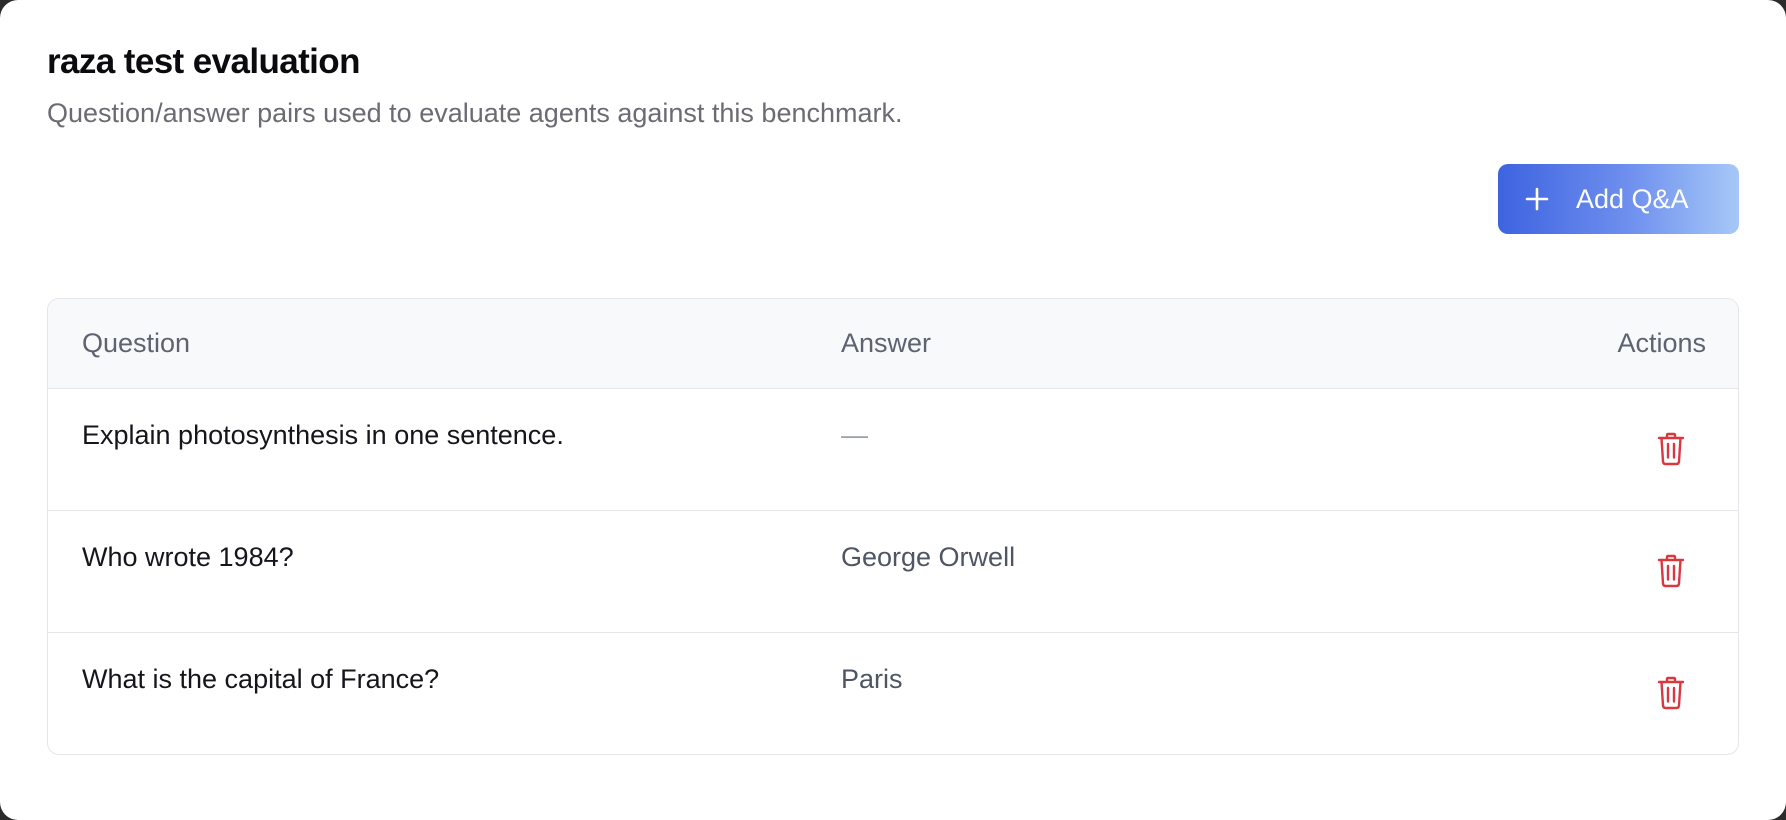  Describe the element at coordinates (872, 679) in the screenshot. I see `answer-cell: Paris` at that location.